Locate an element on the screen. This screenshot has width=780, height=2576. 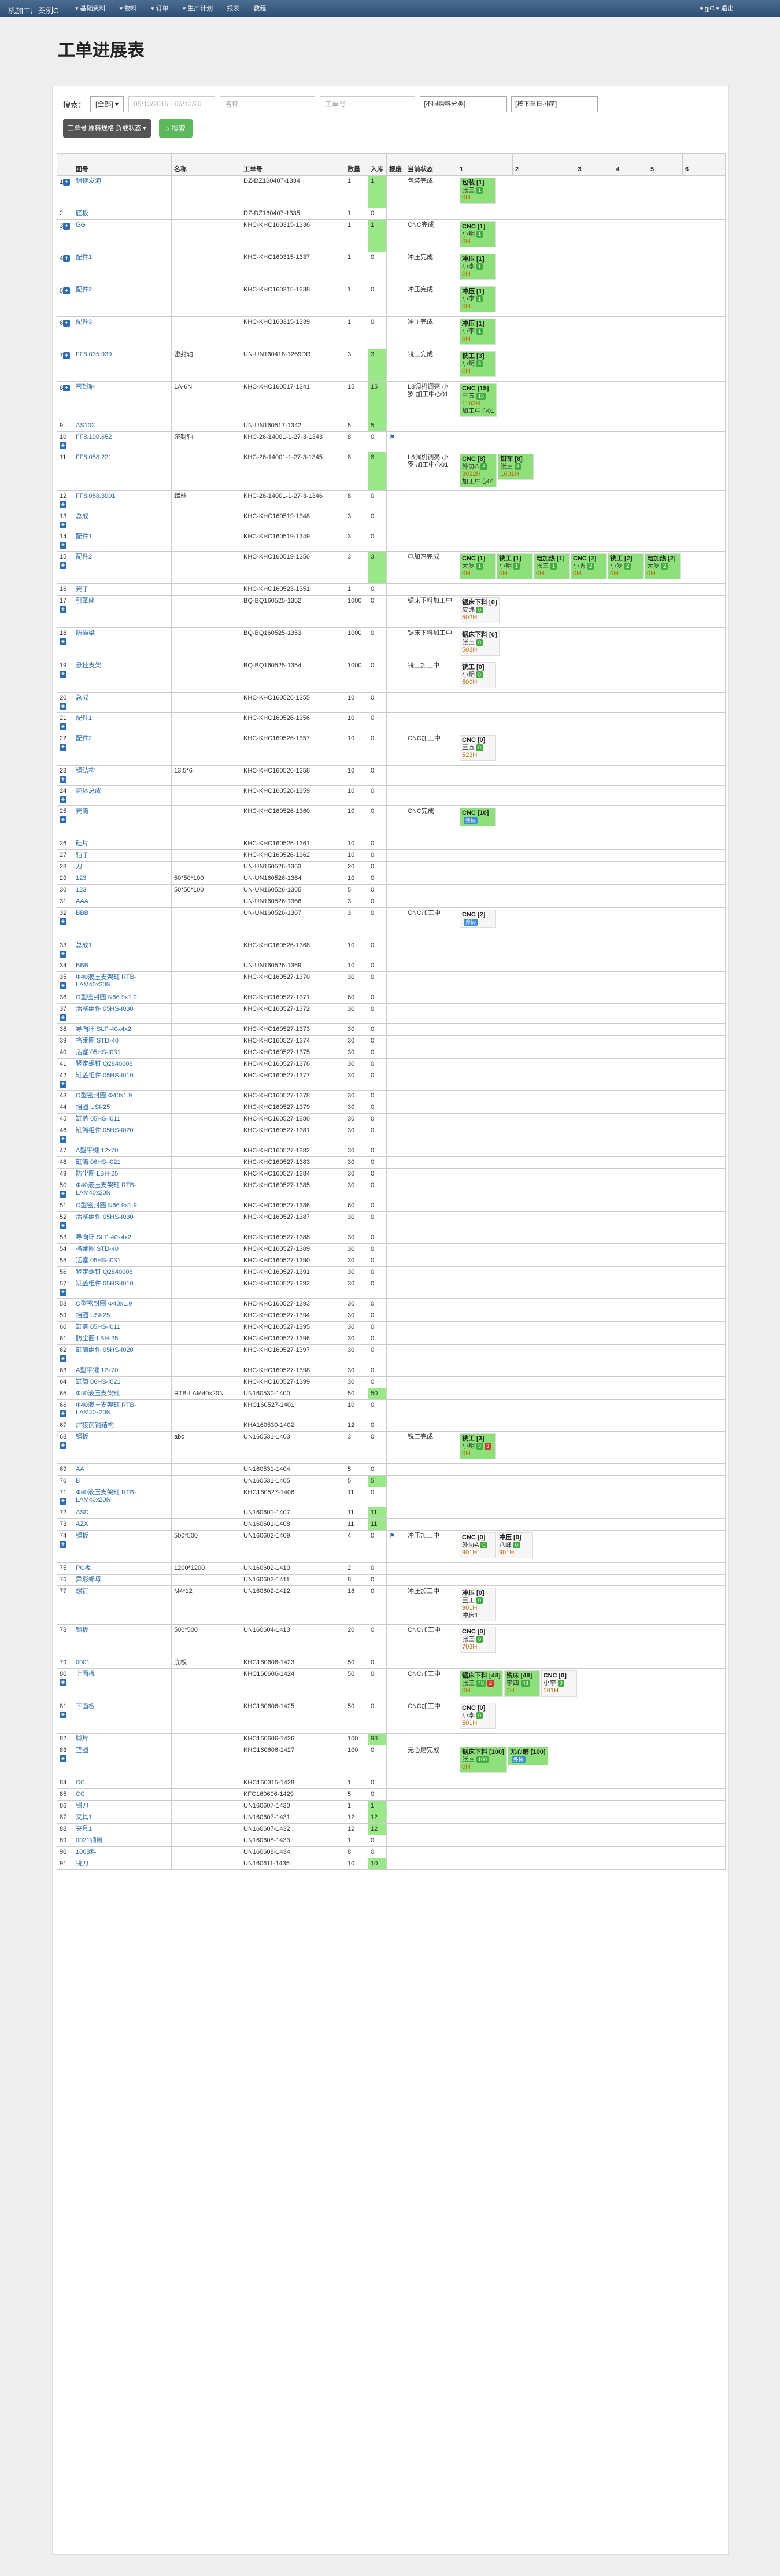
drawing-number-link-text: ASD is located at coordinates (82, 1513).